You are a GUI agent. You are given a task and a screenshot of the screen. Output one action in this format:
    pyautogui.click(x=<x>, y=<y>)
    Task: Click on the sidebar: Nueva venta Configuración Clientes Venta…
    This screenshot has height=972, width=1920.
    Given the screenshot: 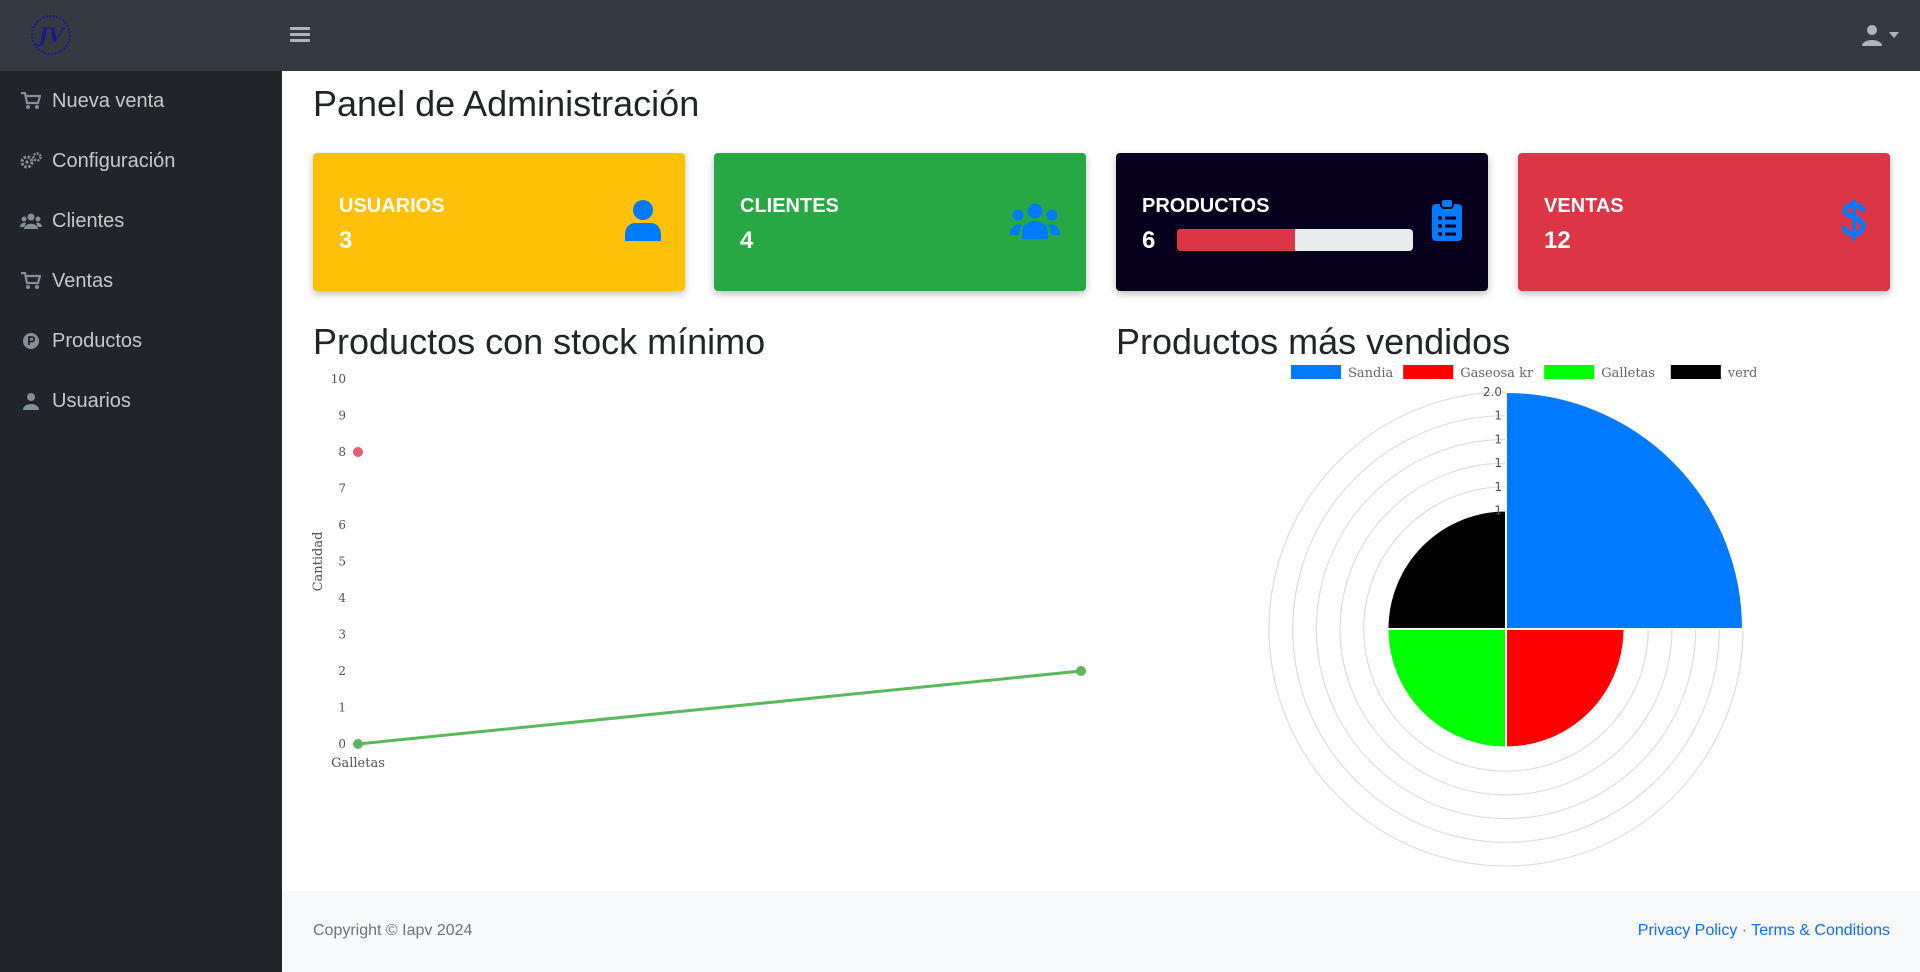 What is the action you would take?
    pyautogui.click(x=141, y=521)
    